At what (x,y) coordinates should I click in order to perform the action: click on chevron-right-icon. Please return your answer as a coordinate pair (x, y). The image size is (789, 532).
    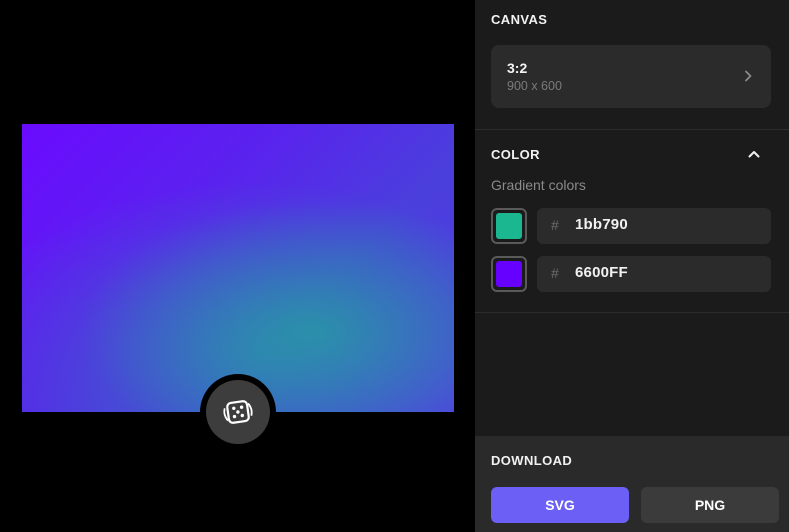
    Looking at the image, I should click on (748, 76).